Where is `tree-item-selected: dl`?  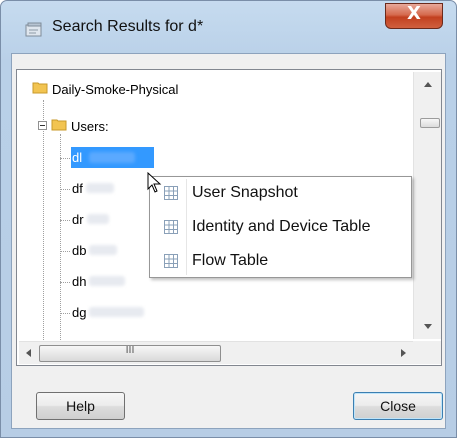
tree-item-selected: dl is located at coordinates (77, 157).